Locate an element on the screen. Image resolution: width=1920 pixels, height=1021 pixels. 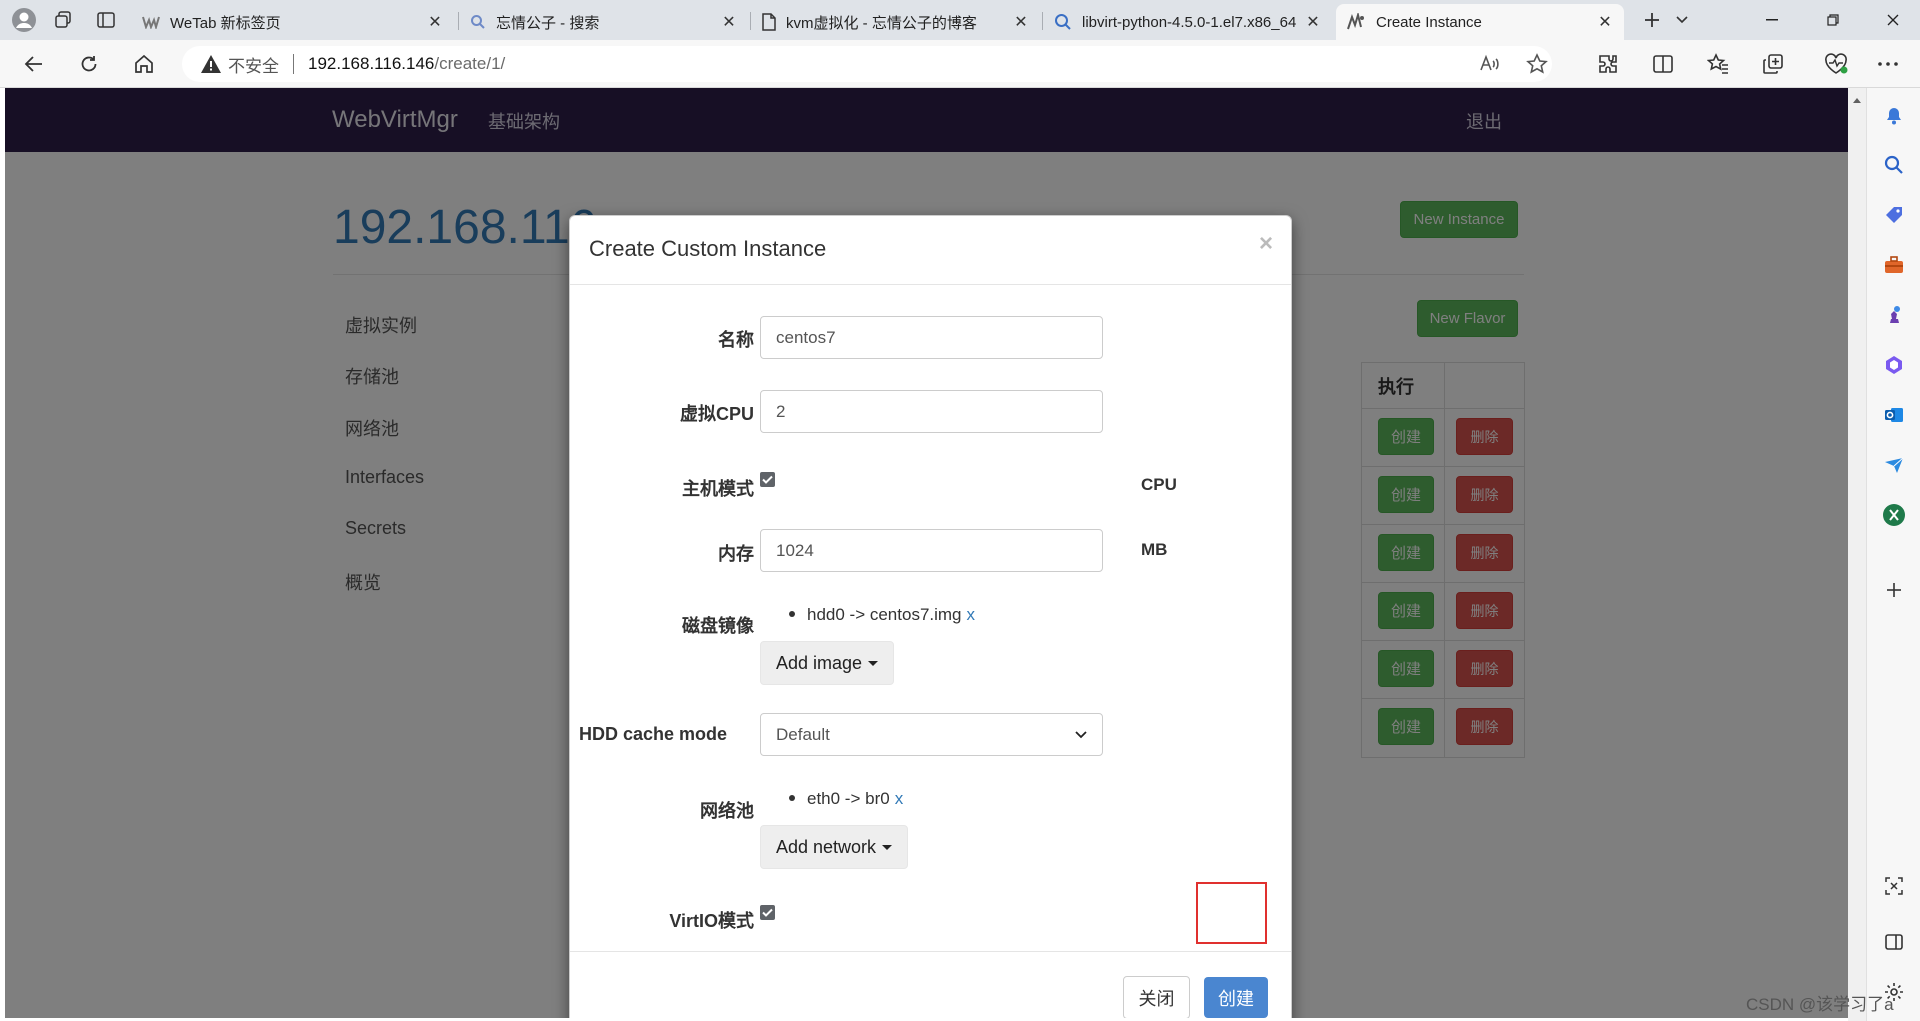
network-label: 网络池 is located at coordinates (727, 811).